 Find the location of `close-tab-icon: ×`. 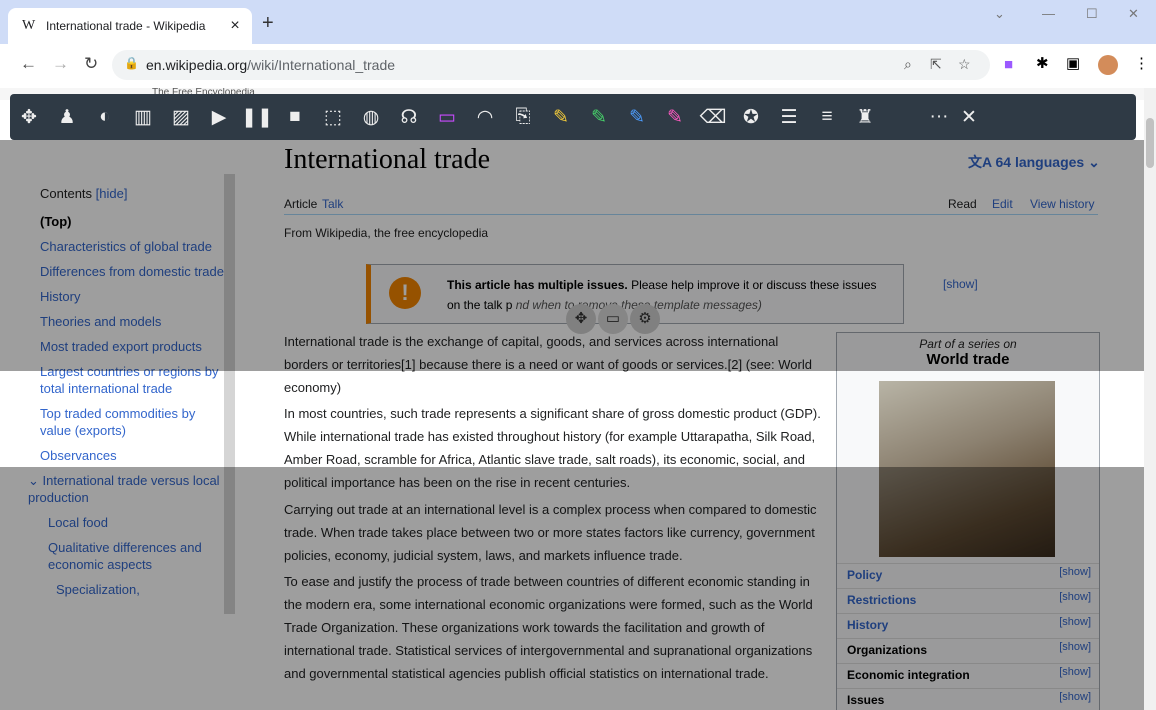

close-tab-icon: × is located at coordinates (235, 26).